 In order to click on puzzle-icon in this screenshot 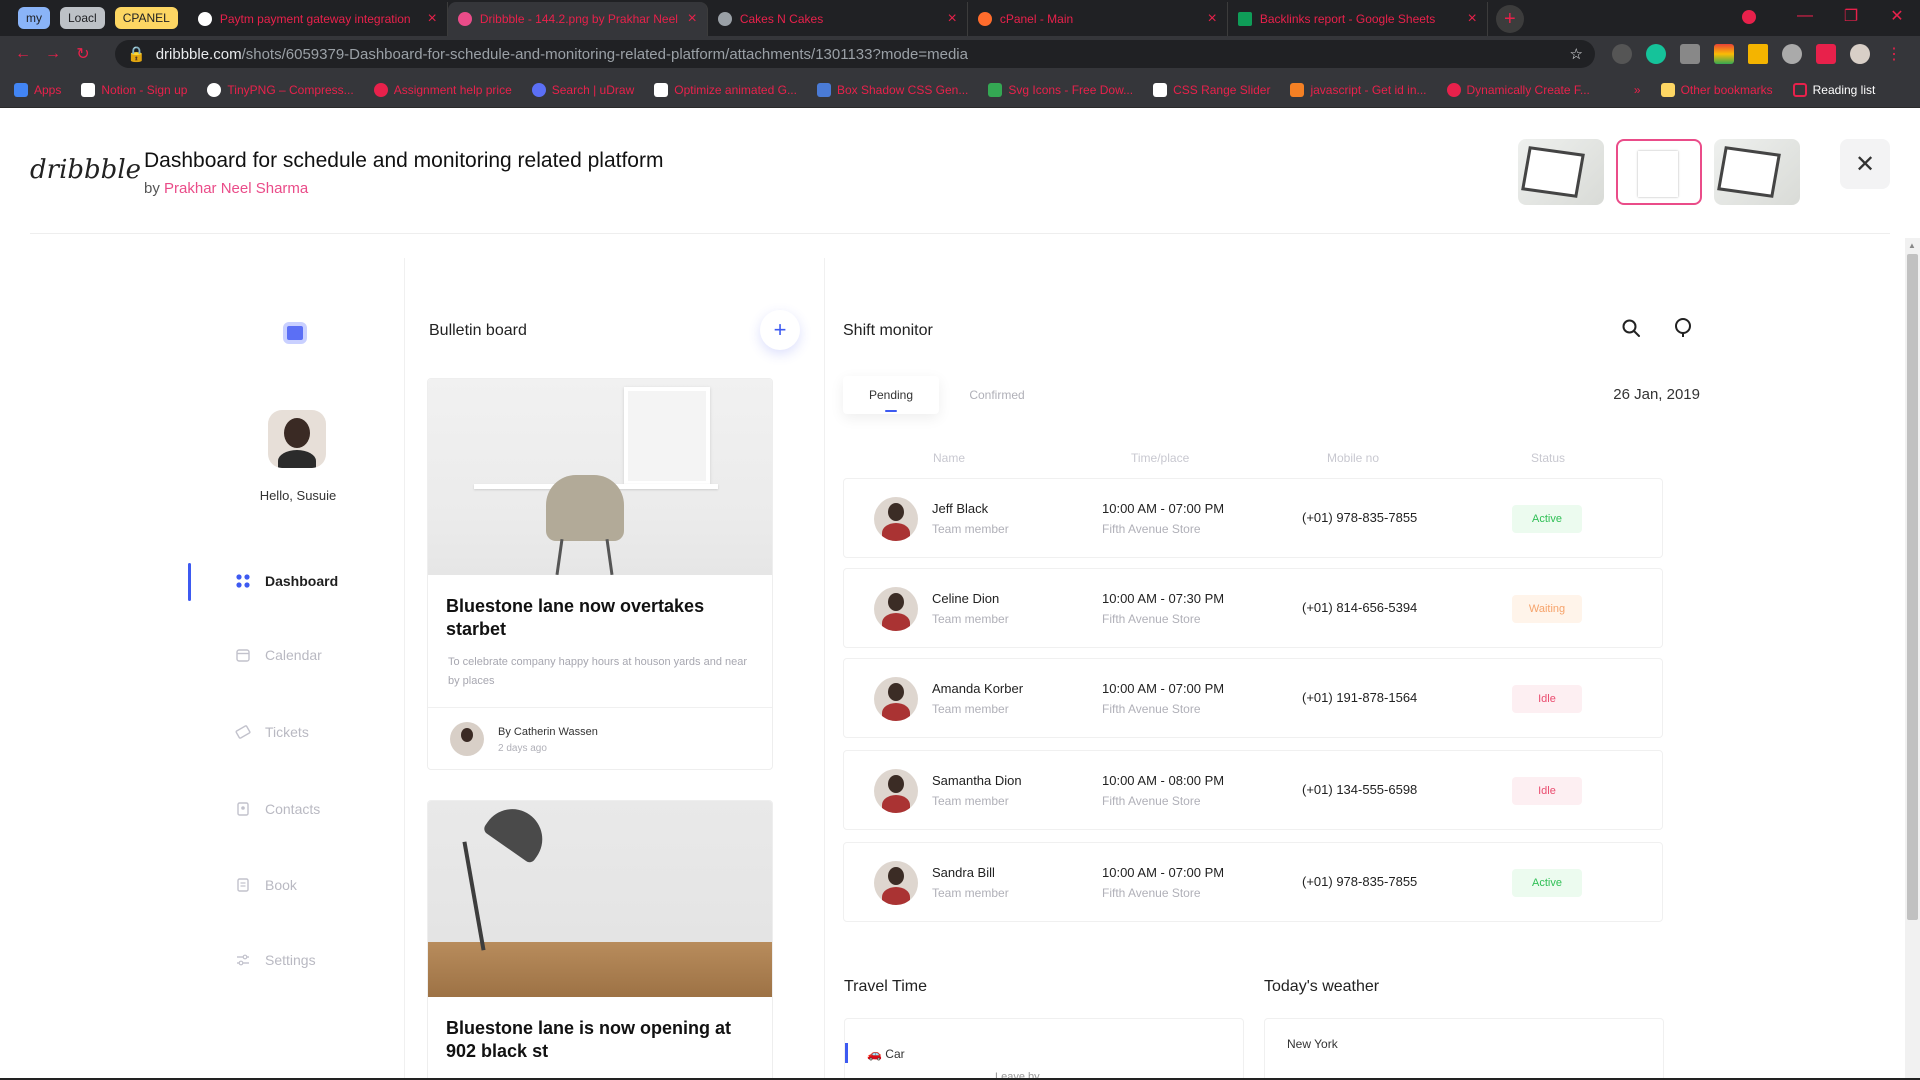, I will do `click(1826, 54)`.